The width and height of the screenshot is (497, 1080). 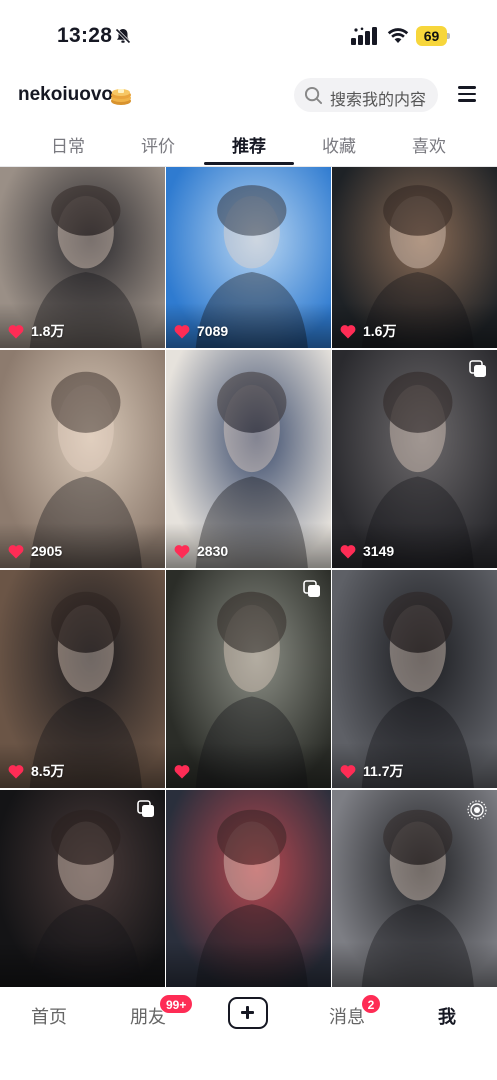 I want to click on cellular-signal-icon, so click(x=364, y=36).